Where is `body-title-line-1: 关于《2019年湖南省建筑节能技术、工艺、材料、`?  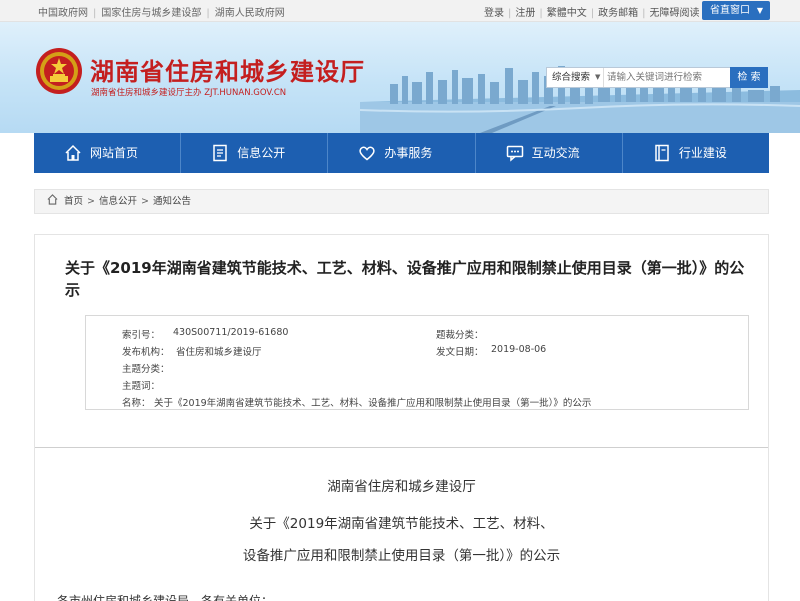 body-title-line-1: 关于《2019年湖南省建筑节能技术、工艺、材料、 is located at coordinates (401, 524).